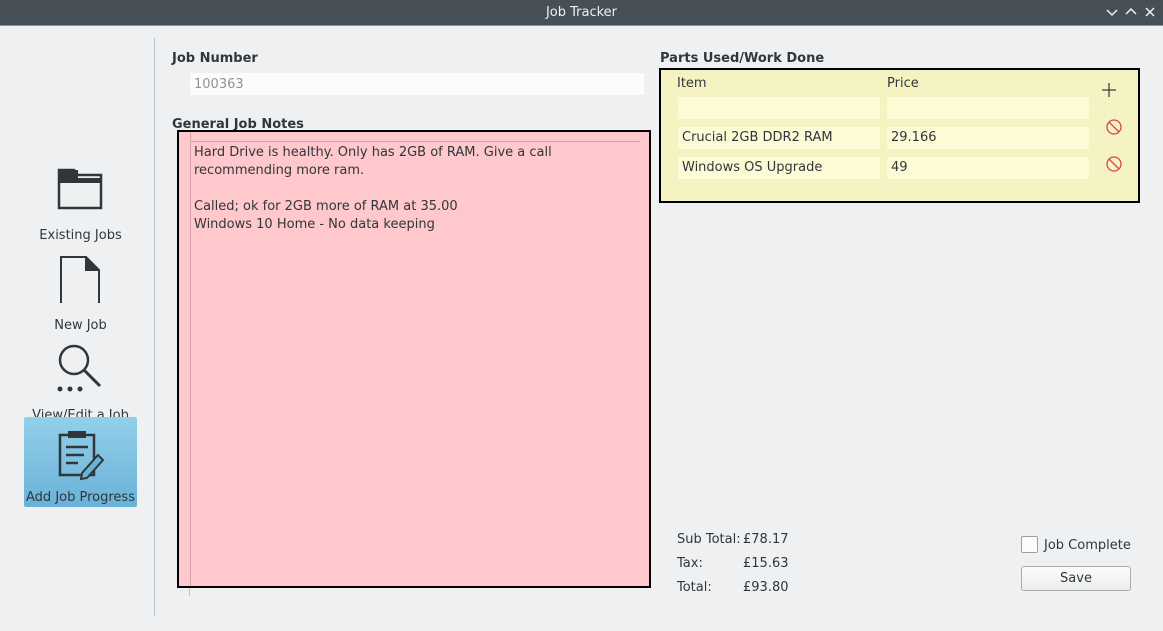 The image size is (1163, 631). I want to click on minimize-icon, so click(1112, 12).